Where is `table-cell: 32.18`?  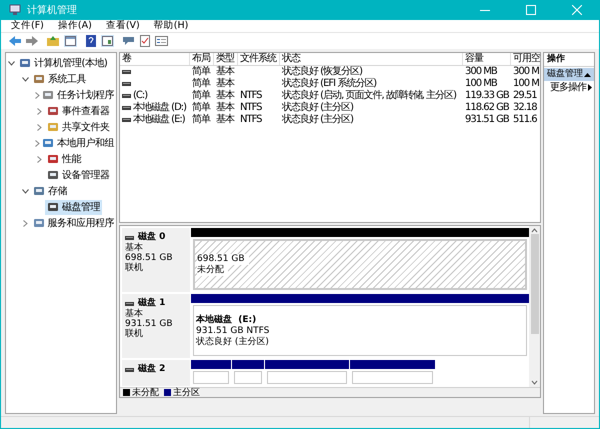
table-cell: 32.18 is located at coordinates (525, 108).